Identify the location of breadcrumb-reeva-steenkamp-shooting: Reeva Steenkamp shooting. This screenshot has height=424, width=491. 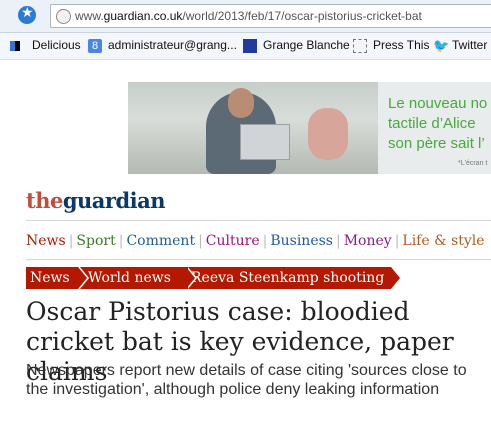
(292, 278).